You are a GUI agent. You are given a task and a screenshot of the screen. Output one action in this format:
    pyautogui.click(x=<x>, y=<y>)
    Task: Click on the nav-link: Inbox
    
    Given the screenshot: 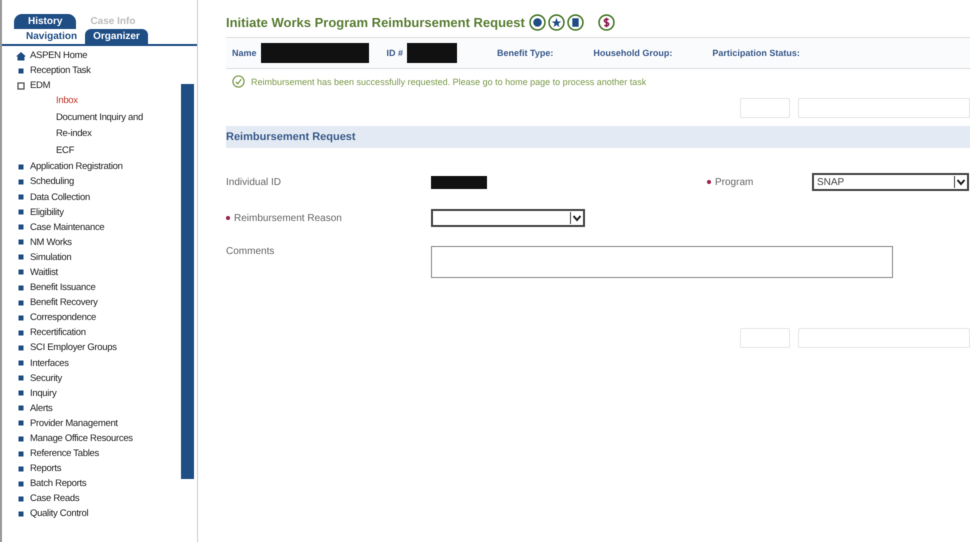 What is the action you would take?
    pyautogui.click(x=106, y=101)
    